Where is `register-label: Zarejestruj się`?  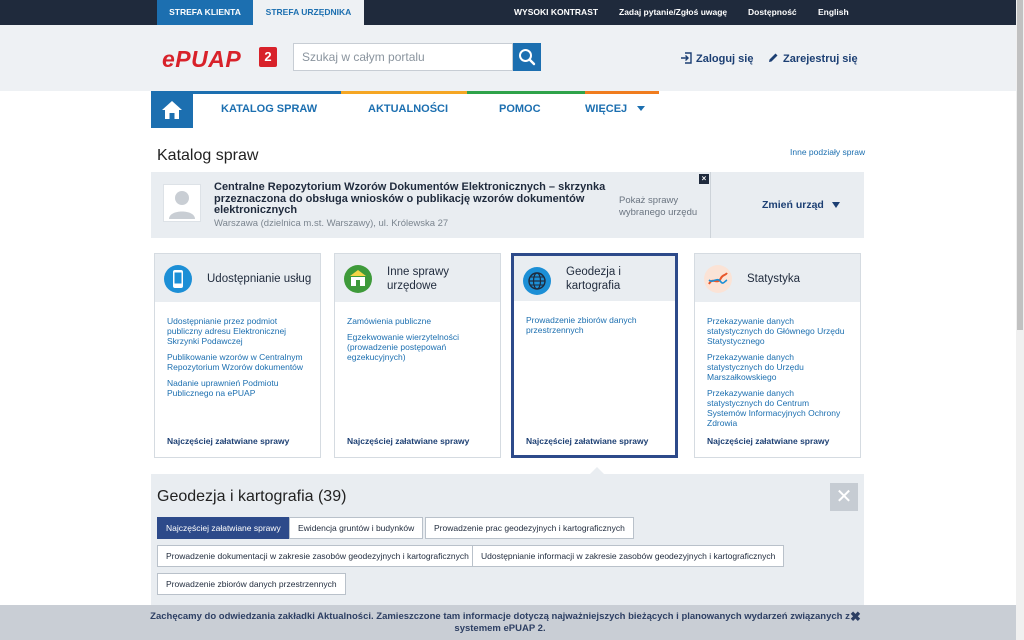
register-label: Zarejestruj się is located at coordinates (820, 59).